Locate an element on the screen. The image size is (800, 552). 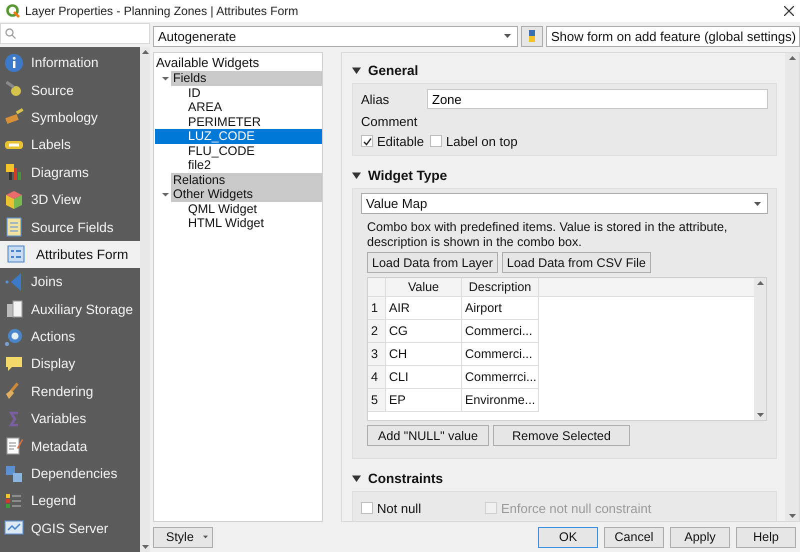
sidebar-item: Auxiliary Storage is located at coordinates (70, 309).